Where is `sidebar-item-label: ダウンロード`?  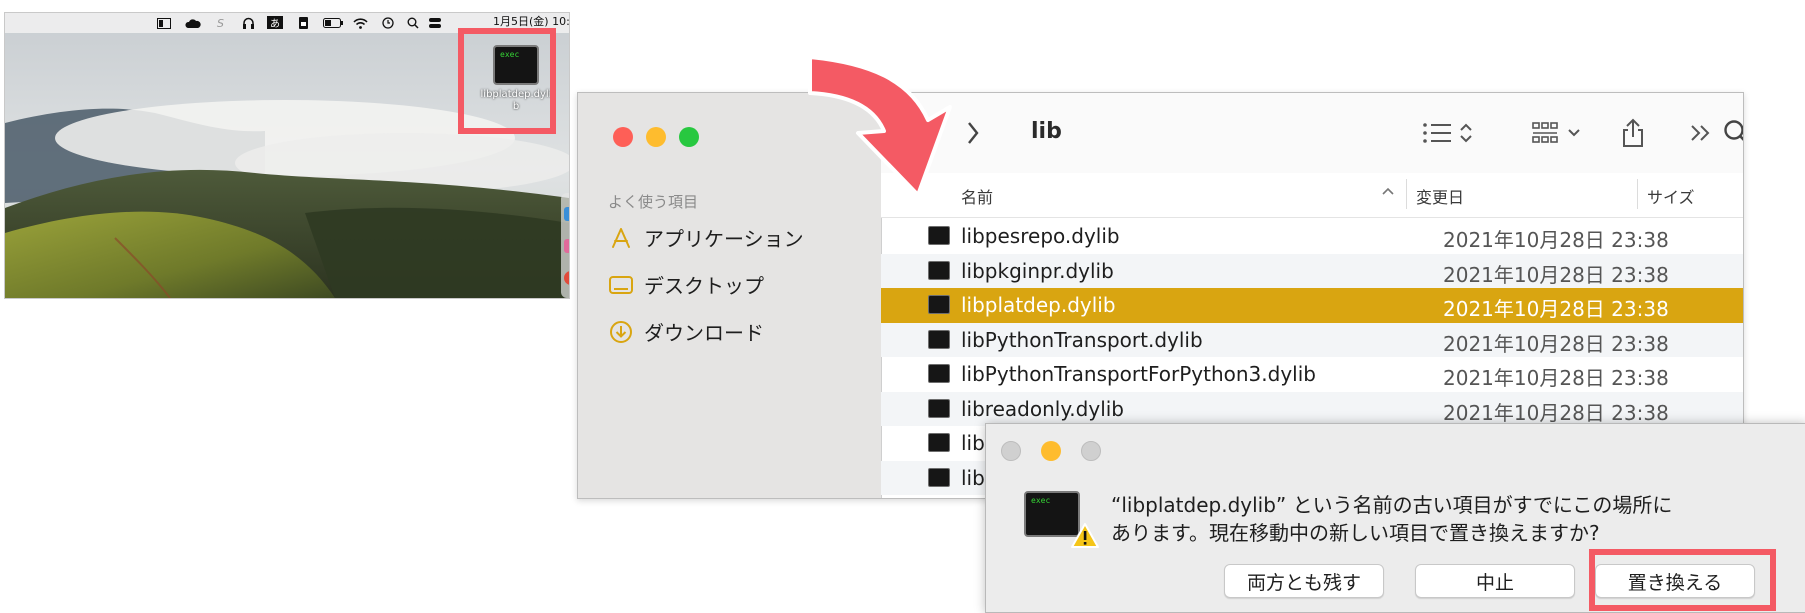 sidebar-item-label: ダウンロード is located at coordinates (704, 333).